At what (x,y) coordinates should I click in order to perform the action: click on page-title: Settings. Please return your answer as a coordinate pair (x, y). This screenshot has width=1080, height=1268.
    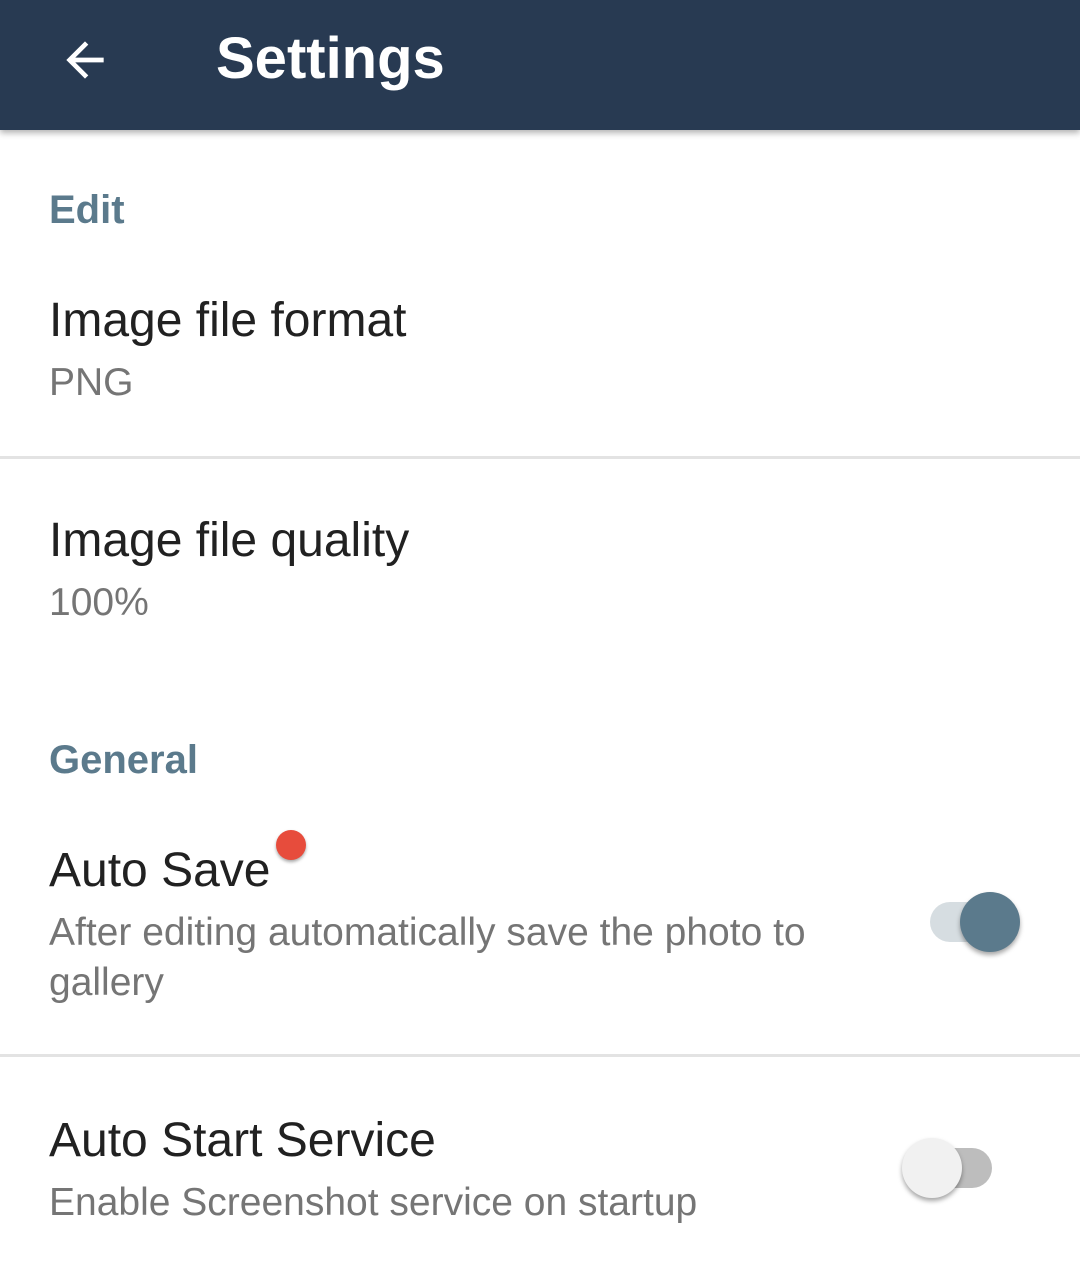
    Looking at the image, I should click on (330, 58).